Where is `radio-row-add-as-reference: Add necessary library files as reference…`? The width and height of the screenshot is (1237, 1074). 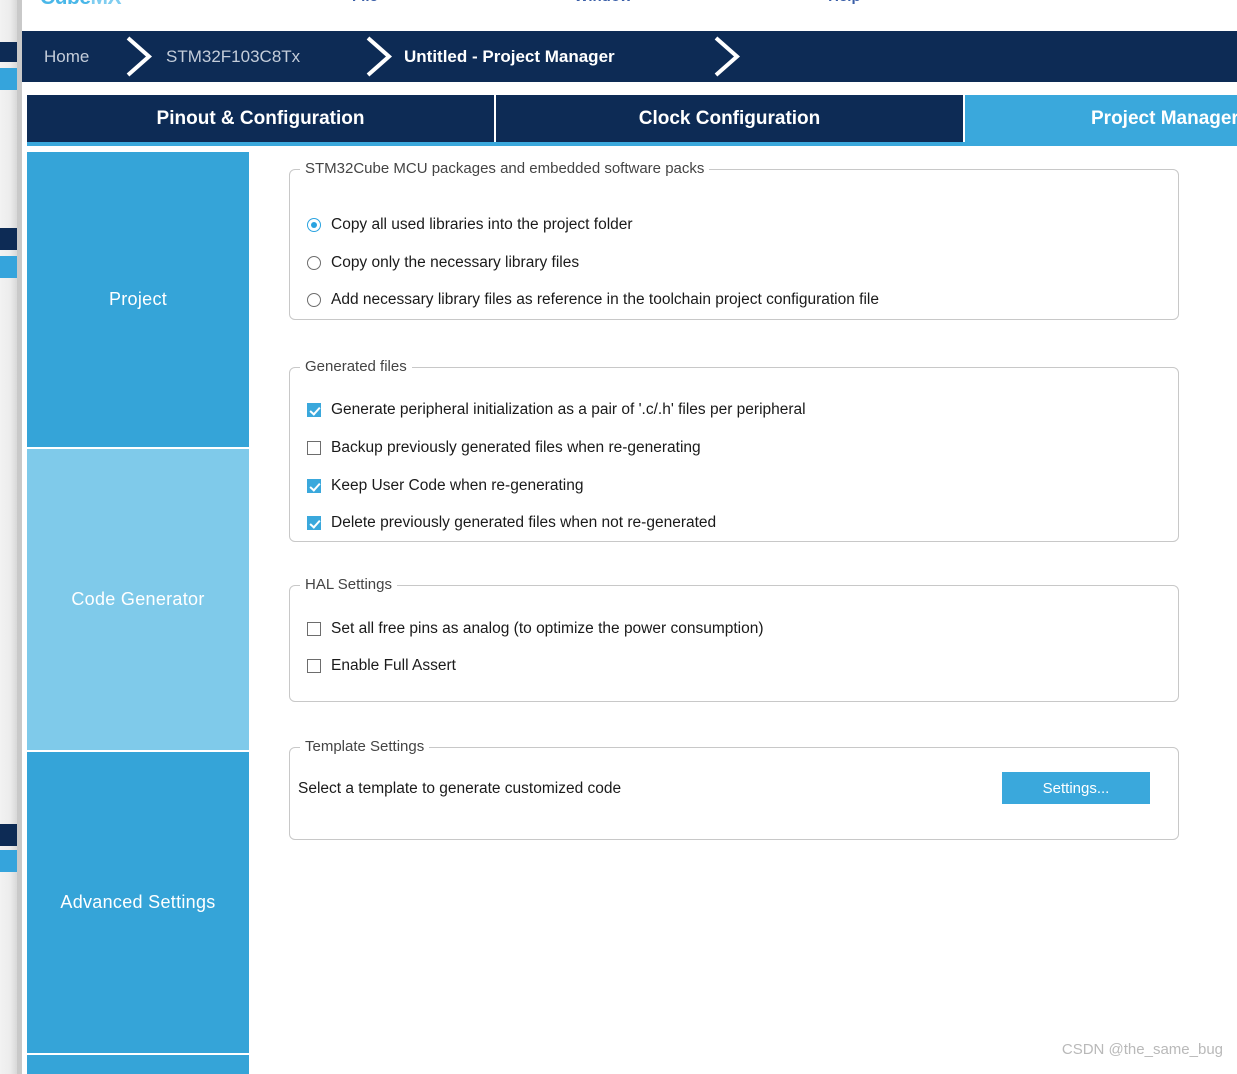
radio-row-add-as-reference: Add necessary library files as reference… is located at coordinates (593, 300).